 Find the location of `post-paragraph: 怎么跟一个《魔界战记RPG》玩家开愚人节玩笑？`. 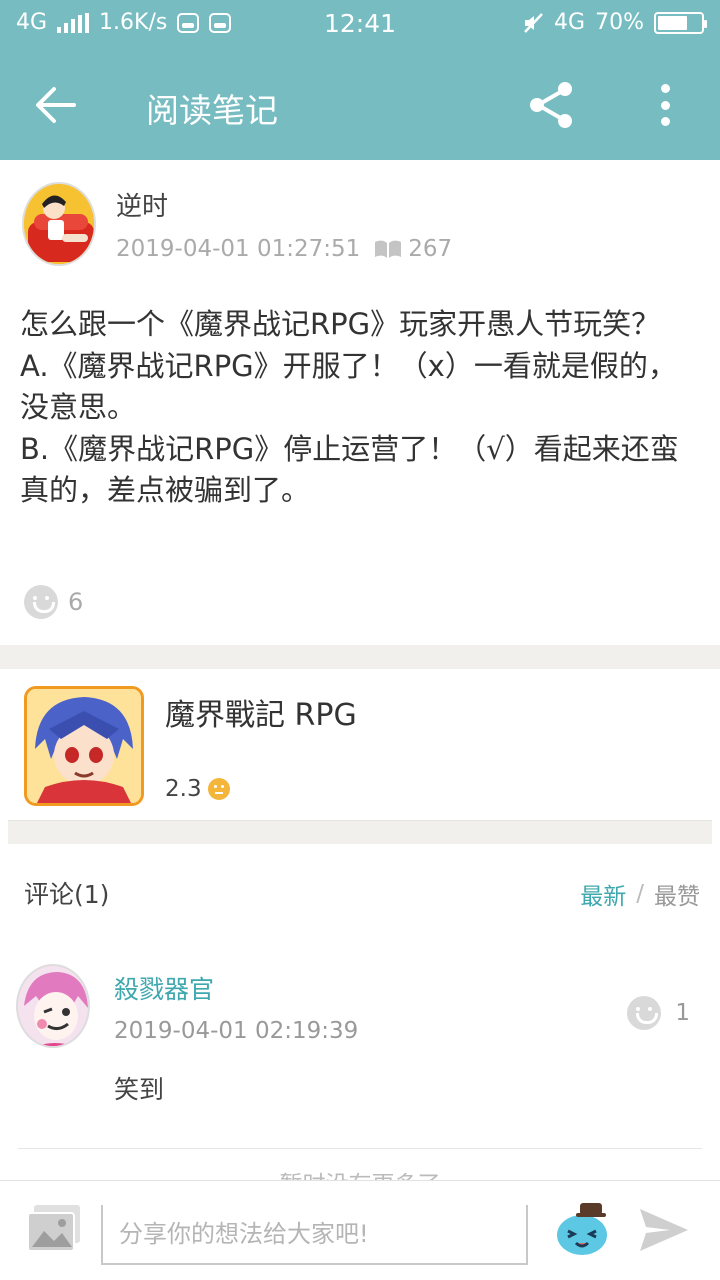

post-paragraph: 怎么跟一个《魔界战记RPG》玩家开愚人节玩笑？ is located at coordinates (340, 324).